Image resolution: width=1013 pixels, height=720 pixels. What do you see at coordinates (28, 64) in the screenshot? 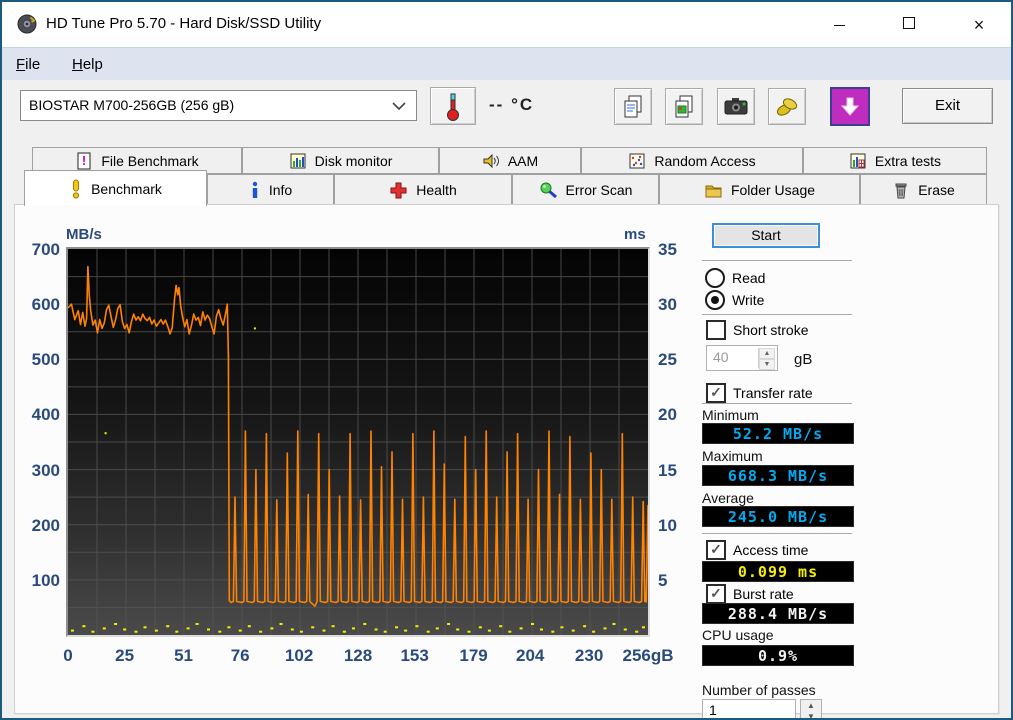
I see `menu-file: File` at bounding box center [28, 64].